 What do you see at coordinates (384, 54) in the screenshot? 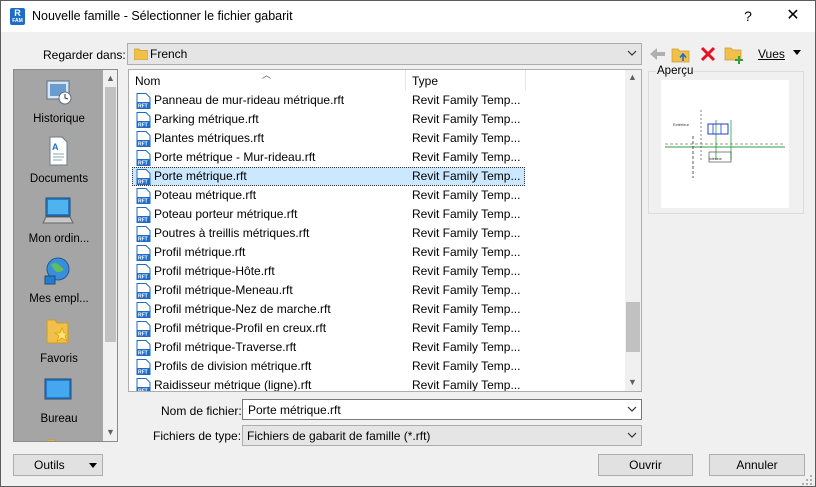
I see `lookin-dropdown: French` at bounding box center [384, 54].